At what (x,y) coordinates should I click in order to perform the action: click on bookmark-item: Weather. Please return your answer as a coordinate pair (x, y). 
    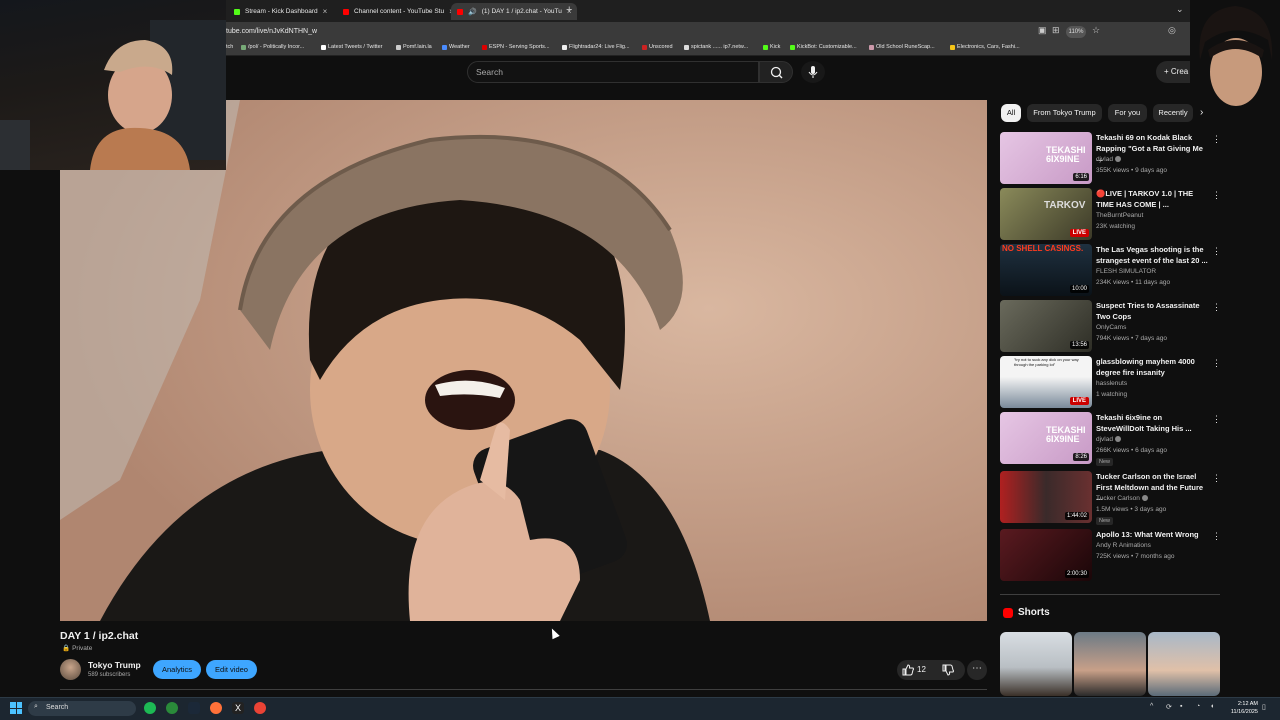
    Looking at the image, I should click on (456, 47).